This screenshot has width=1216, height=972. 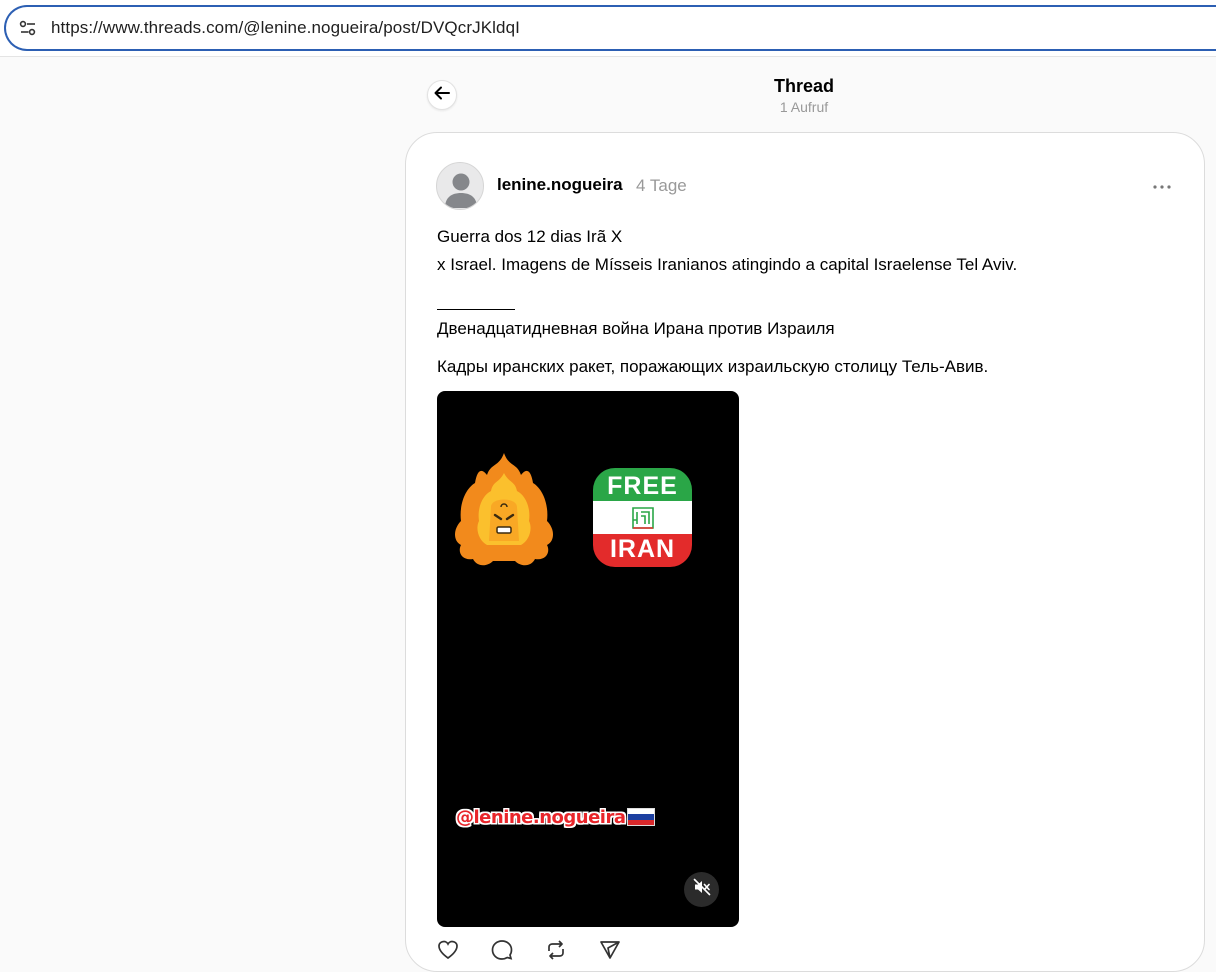 What do you see at coordinates (502, 950) in the screenshot?
I see `comment-icon` at bounding box center [502, 950].